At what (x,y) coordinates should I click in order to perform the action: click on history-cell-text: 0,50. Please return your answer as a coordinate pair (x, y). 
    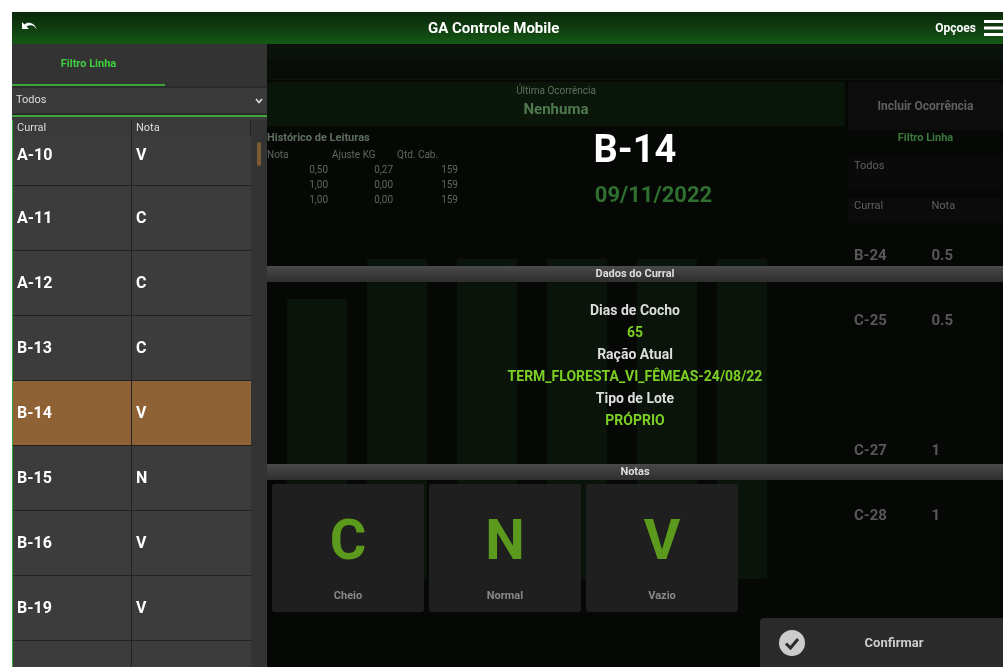
    Looking at the image, I should click on (318, 169).